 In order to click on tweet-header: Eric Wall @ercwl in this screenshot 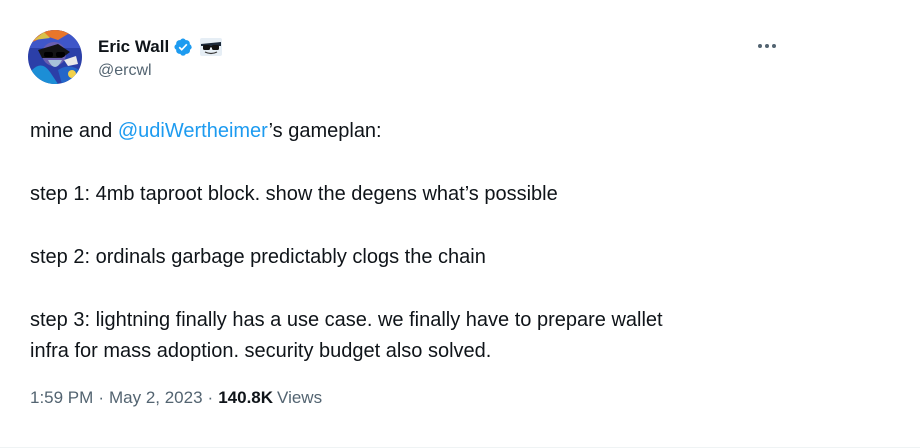, I will do `click(125, 58)`.